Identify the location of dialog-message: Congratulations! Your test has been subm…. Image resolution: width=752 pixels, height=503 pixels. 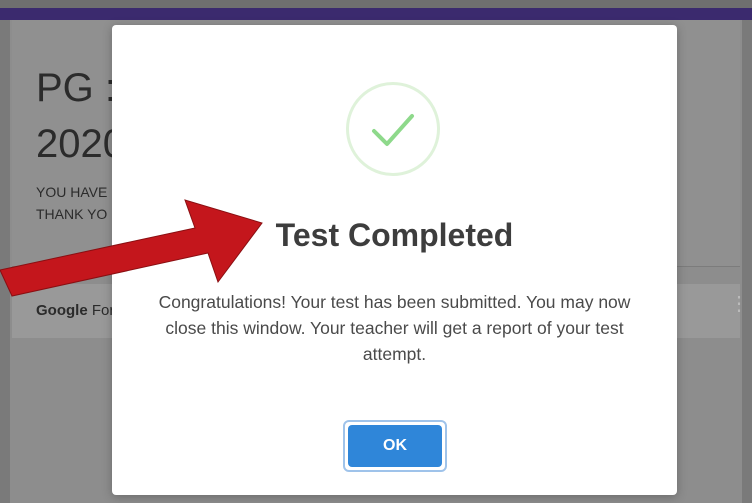
(394, 328).